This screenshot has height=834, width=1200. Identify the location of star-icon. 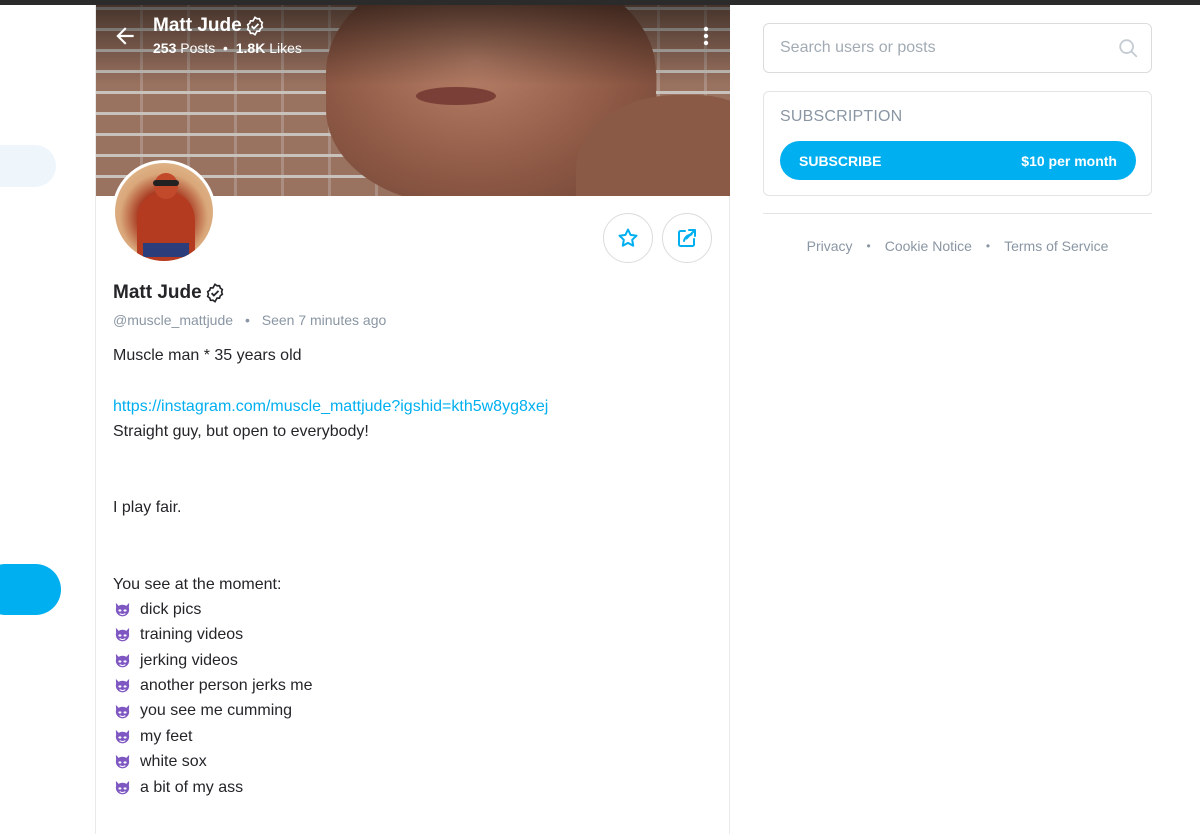
(628, 237).